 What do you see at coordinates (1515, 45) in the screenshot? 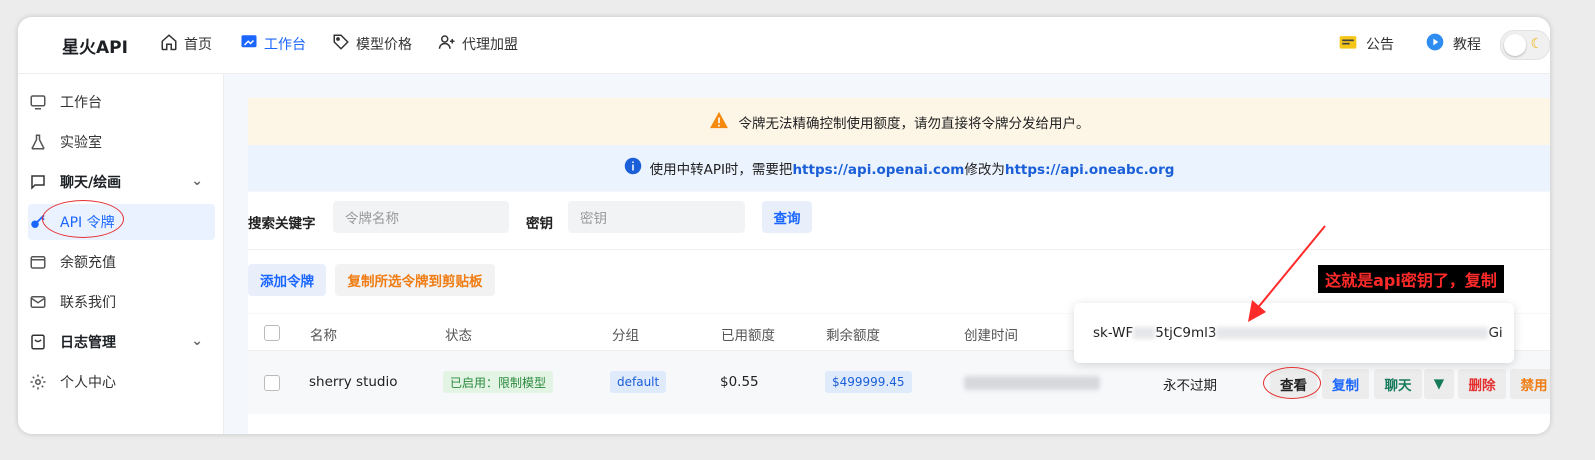
I see `toggle-knob` at bounding box center [1515, 45].